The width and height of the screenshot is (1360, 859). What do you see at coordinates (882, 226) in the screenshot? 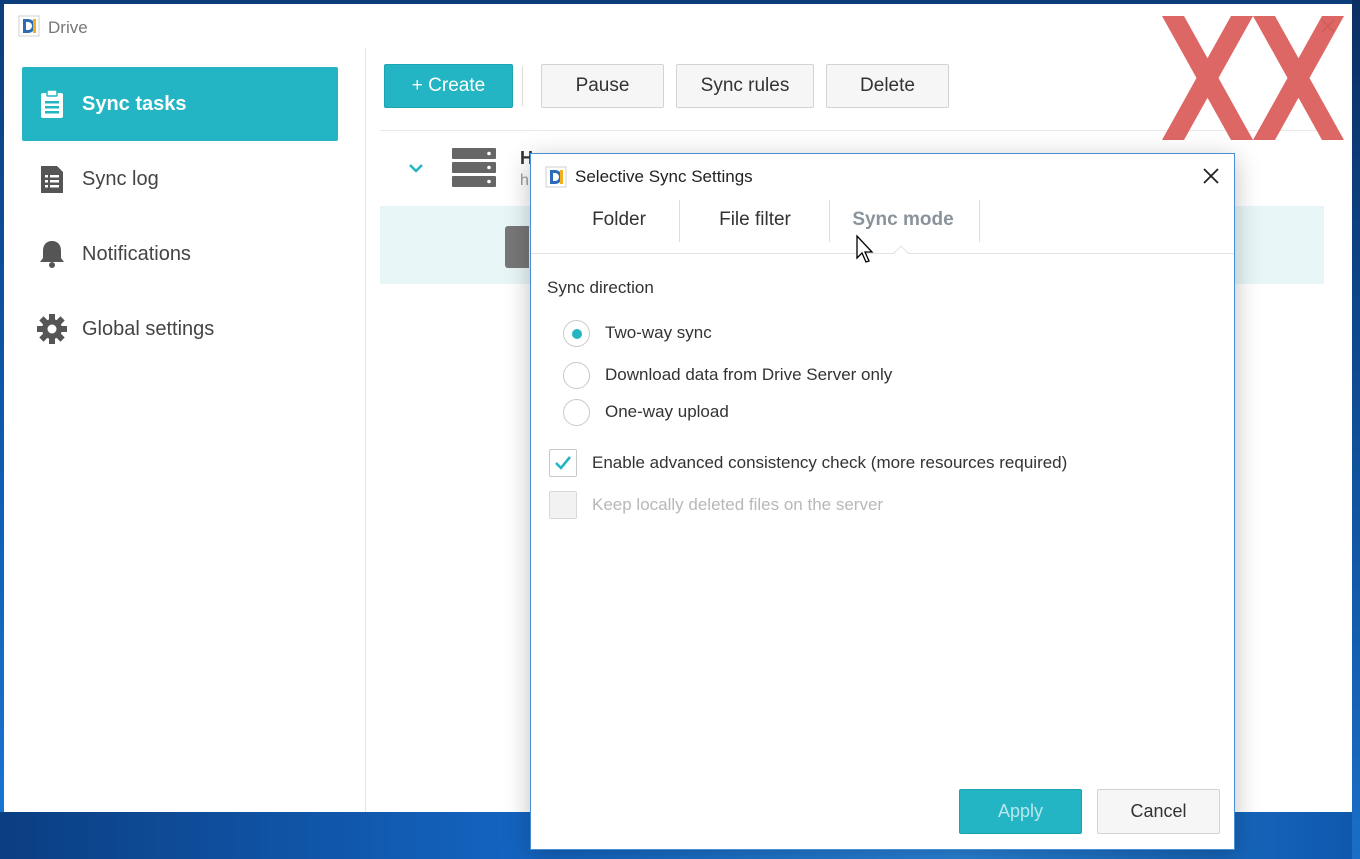
I see `dialog-tabs: Folder File filter Sync mode` at bounding box center [882, 226].